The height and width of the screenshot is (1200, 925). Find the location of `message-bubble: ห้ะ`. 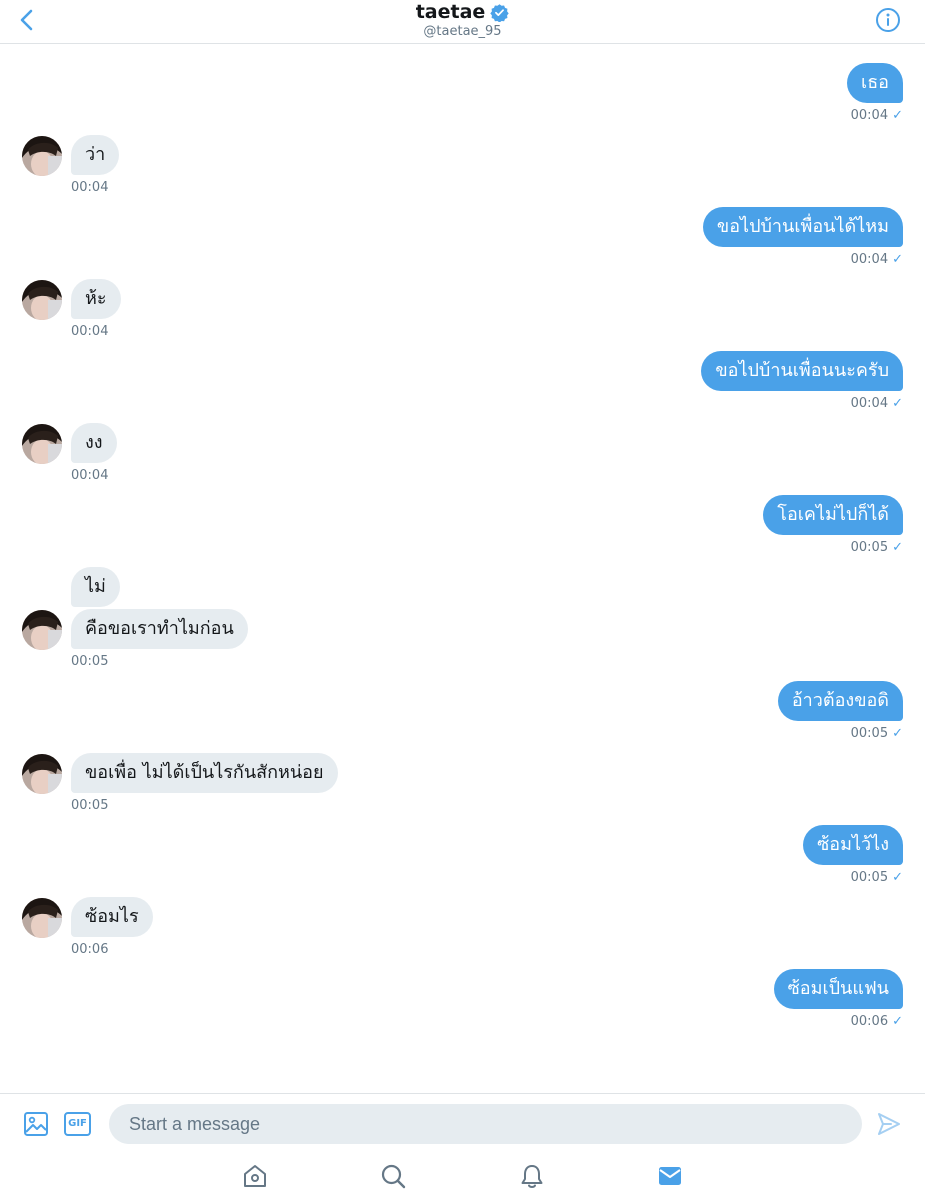

message-bubble: ห้ะ is located at coordinates (96, 299).